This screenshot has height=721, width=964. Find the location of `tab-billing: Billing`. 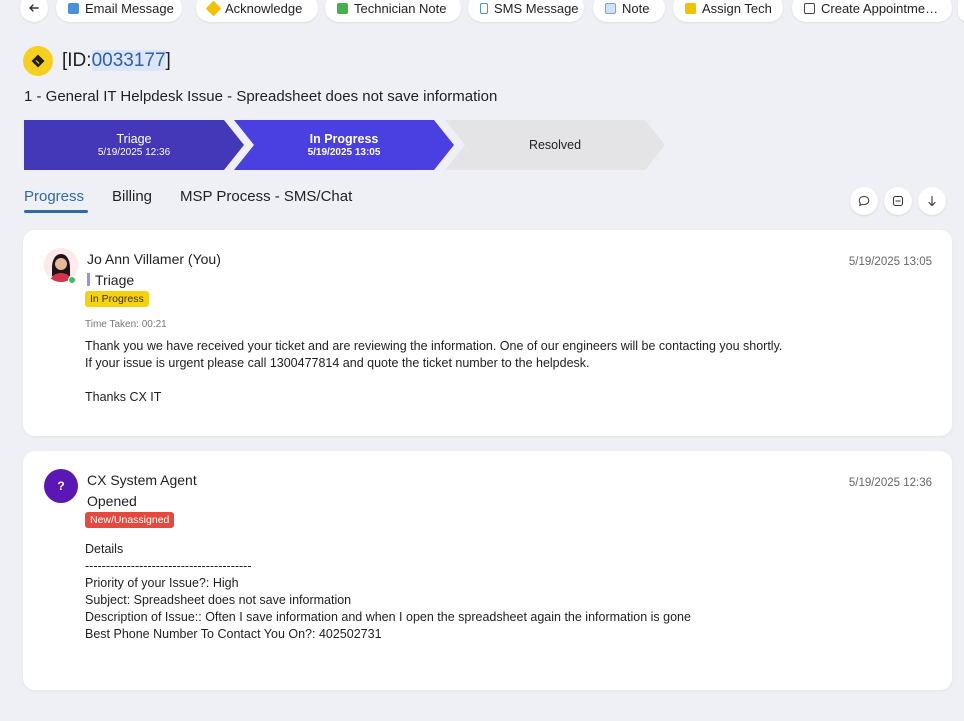

tab-billing: Billing is located at coordinates (132, 196).